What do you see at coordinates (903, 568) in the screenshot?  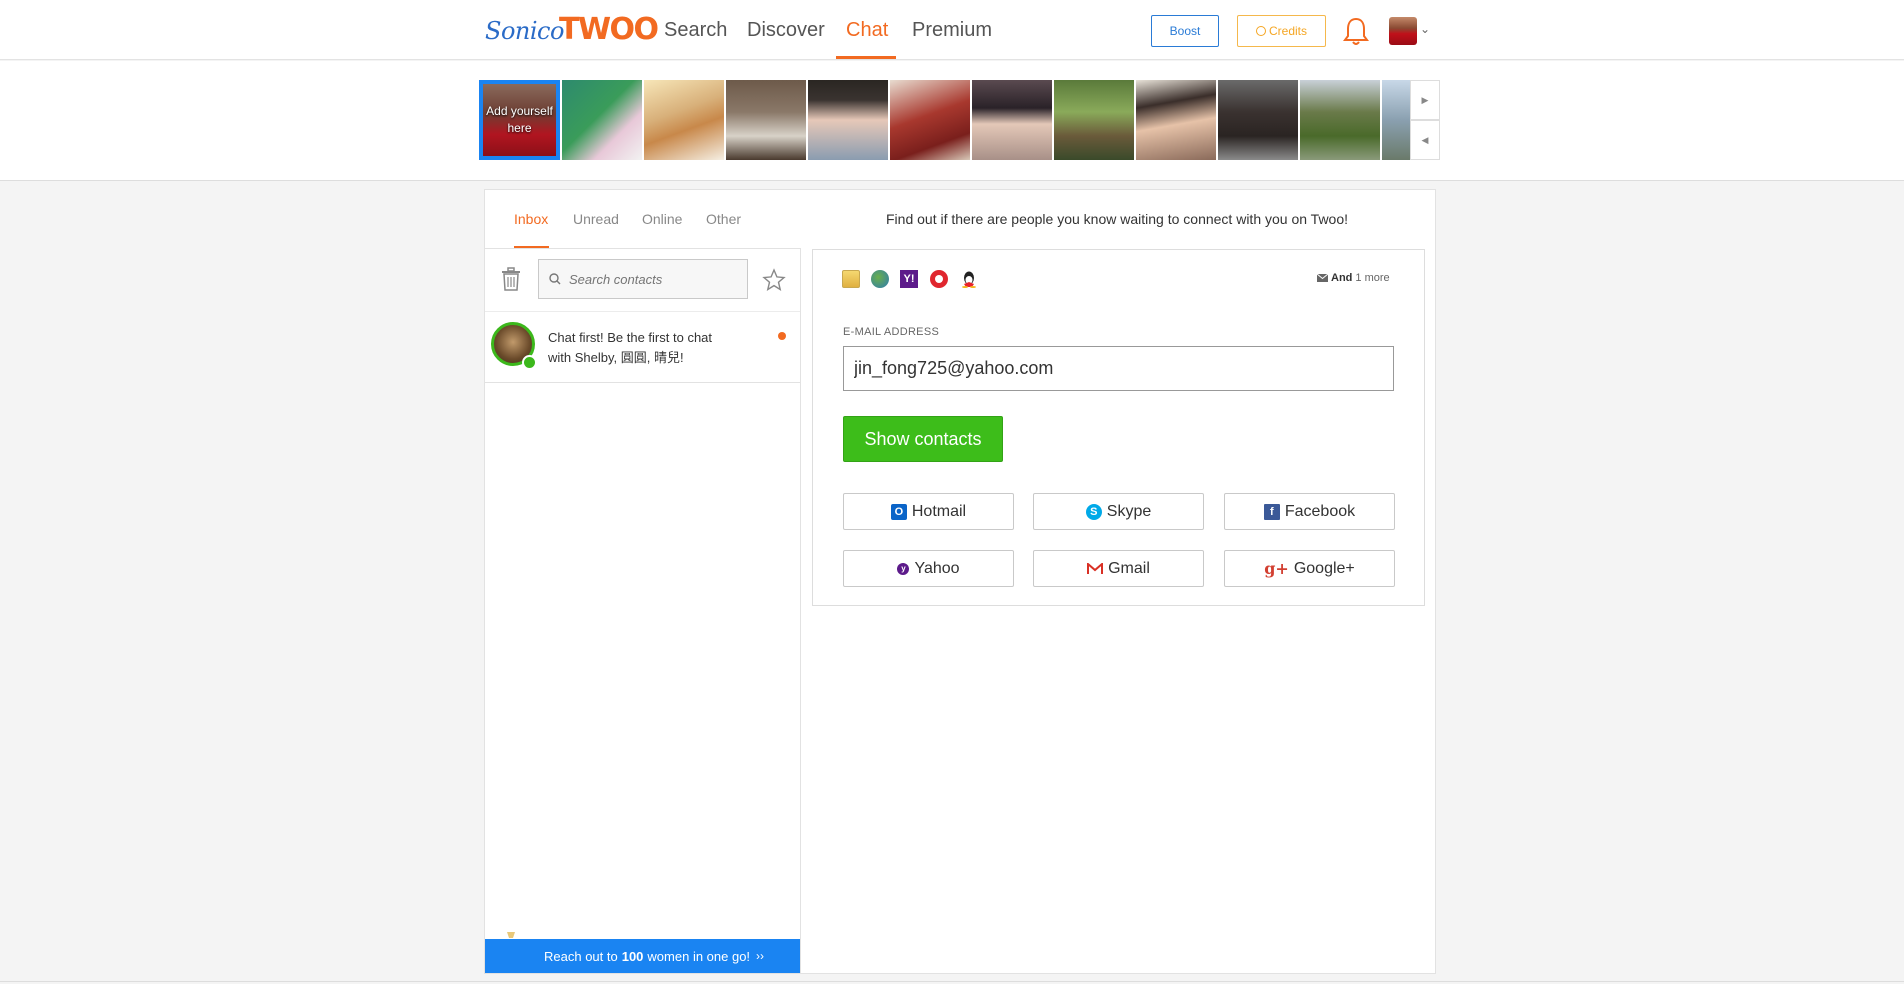 I see `yahoo-icon: y` at bounding box center [903, 568].